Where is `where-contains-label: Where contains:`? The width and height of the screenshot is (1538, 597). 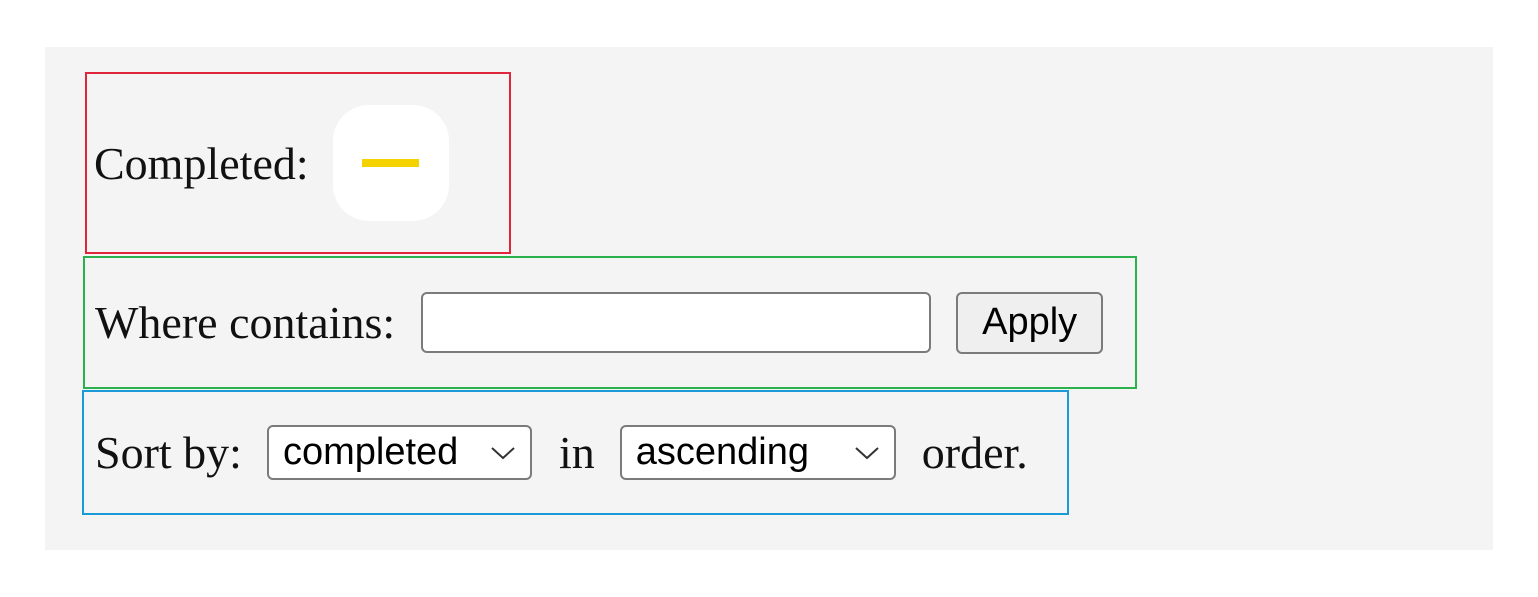
where-contains-label: Where contains: is located at coordinates (245, 322).